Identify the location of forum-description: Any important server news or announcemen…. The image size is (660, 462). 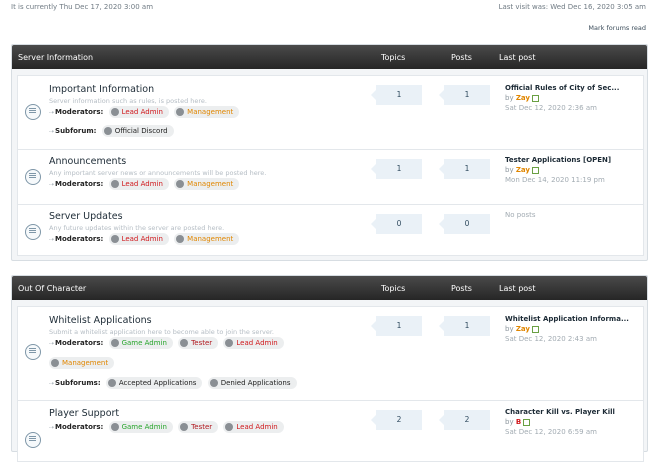
(158, 173).